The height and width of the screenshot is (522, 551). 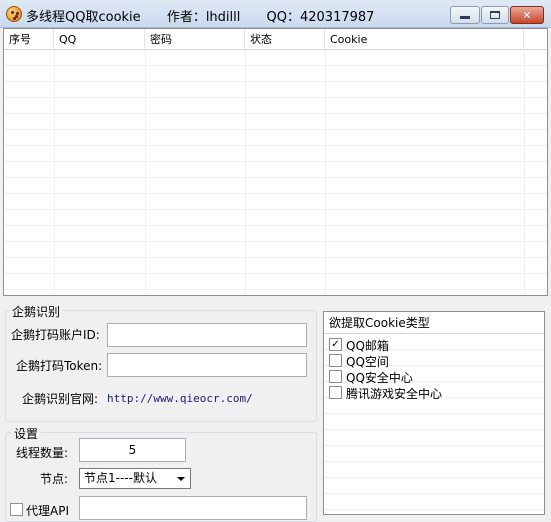 I want to click on cookie-type-label: QQ安全中心, so click(x=379, y=378).